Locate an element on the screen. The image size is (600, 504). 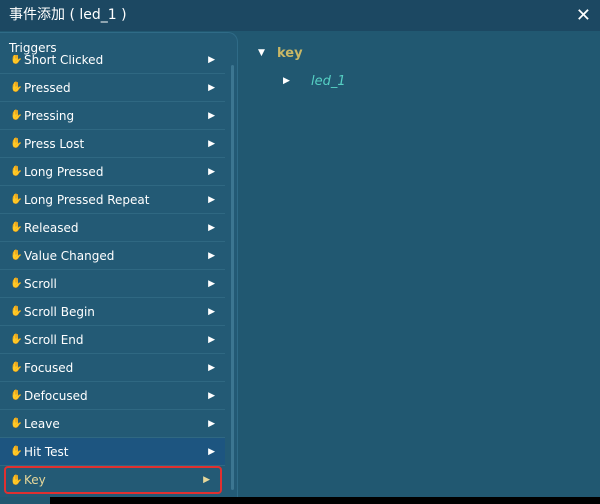
scrollbar is located at coordinates (232, 277).